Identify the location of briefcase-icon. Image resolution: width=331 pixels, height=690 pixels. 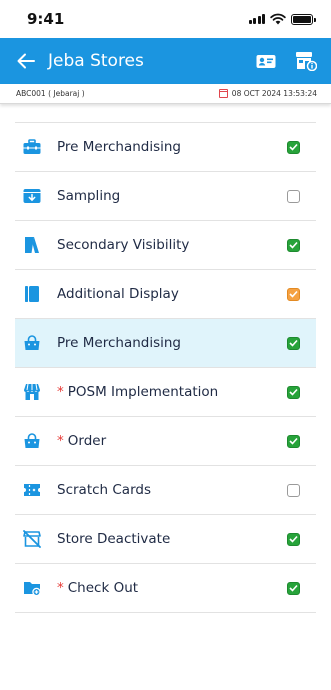
(32, 147).